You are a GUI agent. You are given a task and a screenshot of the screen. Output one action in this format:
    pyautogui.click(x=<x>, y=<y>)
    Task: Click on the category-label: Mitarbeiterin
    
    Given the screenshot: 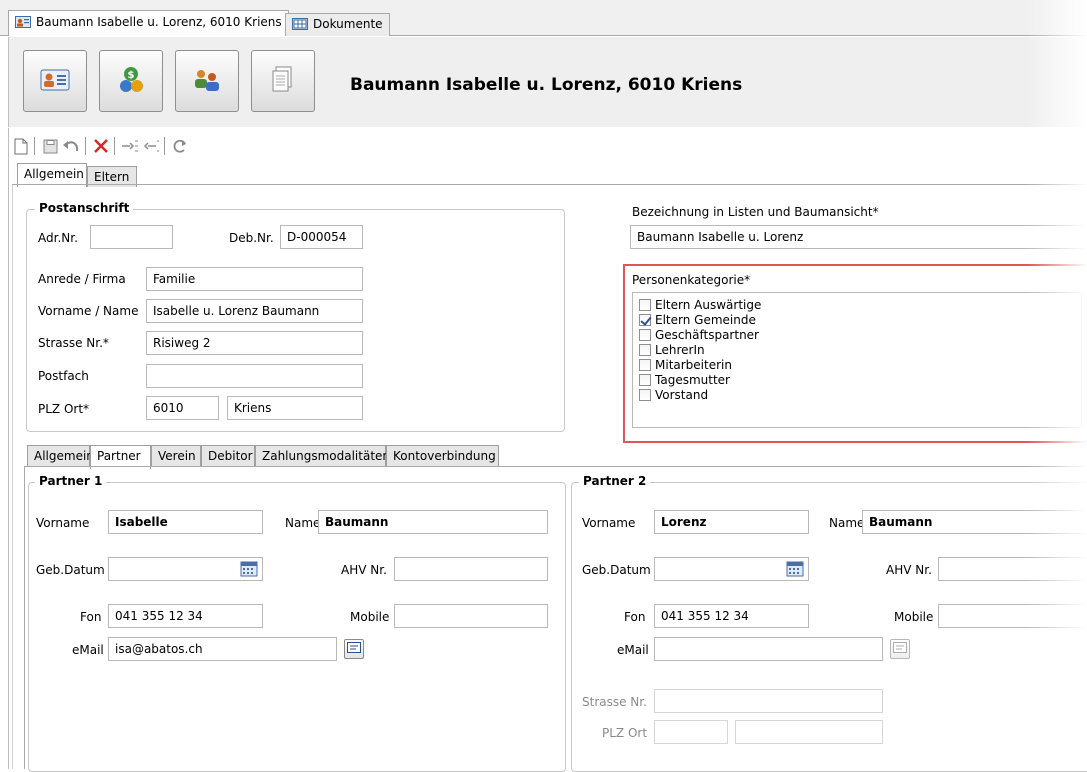 What is the action you would take?
    pyautogui.click(x=693, y=365)
    